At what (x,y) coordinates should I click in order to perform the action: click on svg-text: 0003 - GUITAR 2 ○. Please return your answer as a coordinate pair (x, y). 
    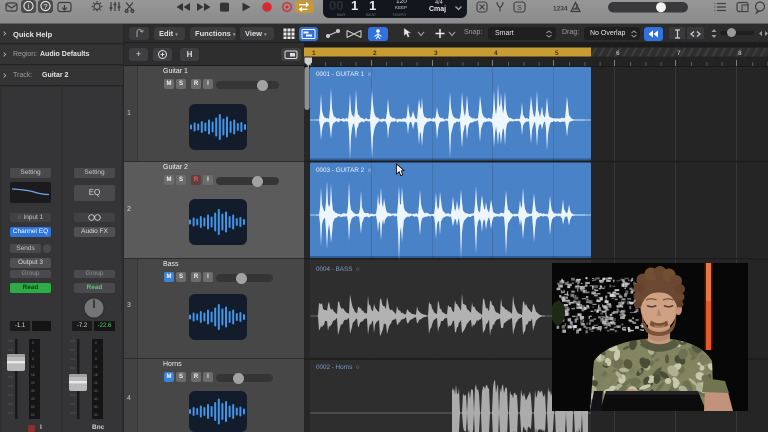
    Looking at the image, I should click on (344, 170).